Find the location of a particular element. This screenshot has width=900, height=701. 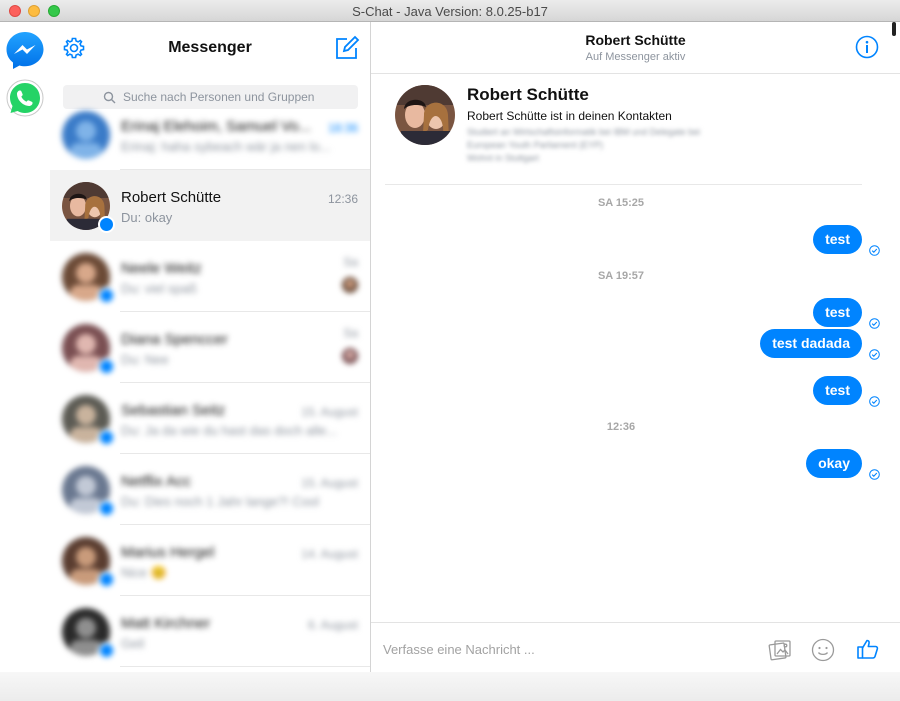

conversation-name: Robert Schütte is located at coordinates (171, 197).